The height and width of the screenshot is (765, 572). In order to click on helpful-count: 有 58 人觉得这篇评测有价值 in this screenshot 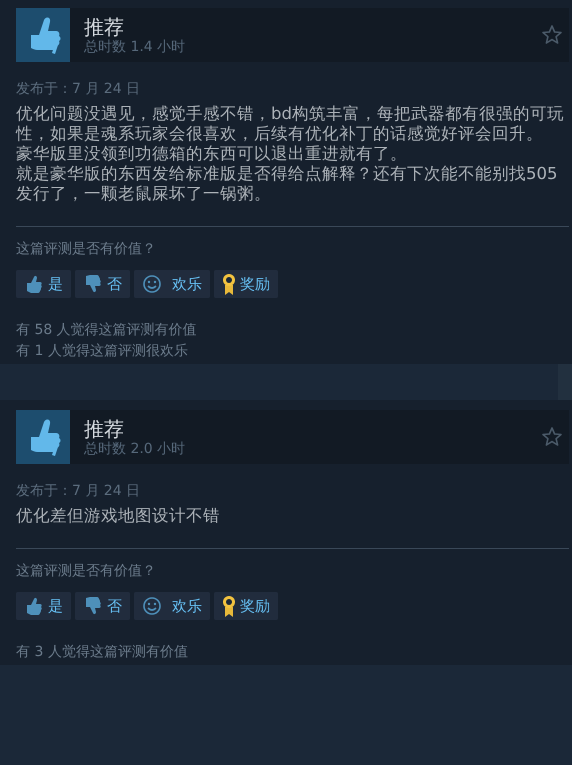, I will do `click(107, 330)`.